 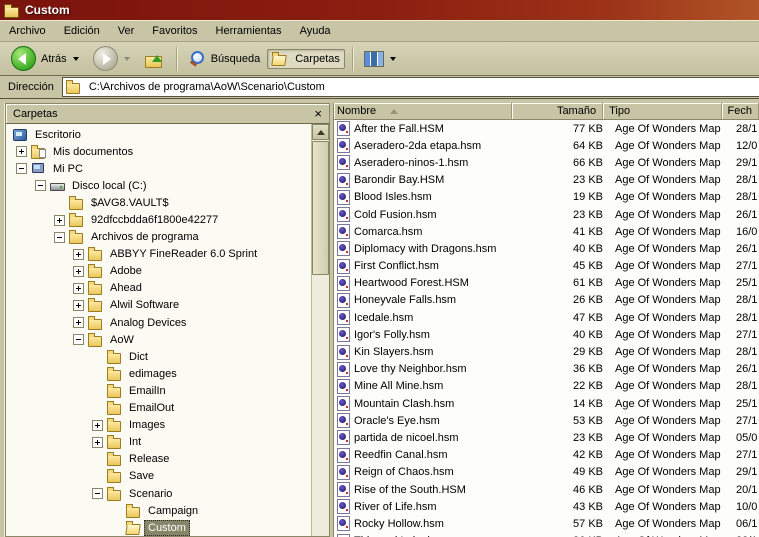 I want to click on tree-item: Escritorio, so click(x=158, y=134).